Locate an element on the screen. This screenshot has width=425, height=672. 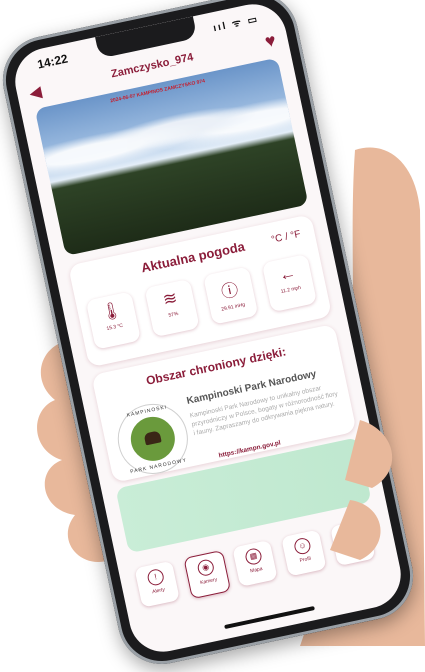
park-logo: KAMPINOSKI PARK NARODOWY is located at coordinates (153, 439).